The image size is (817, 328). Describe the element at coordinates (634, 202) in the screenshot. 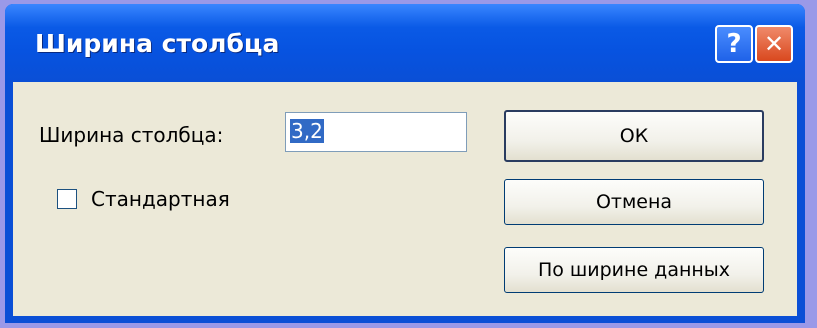

I see `cancel-button: Отмена` at that location.